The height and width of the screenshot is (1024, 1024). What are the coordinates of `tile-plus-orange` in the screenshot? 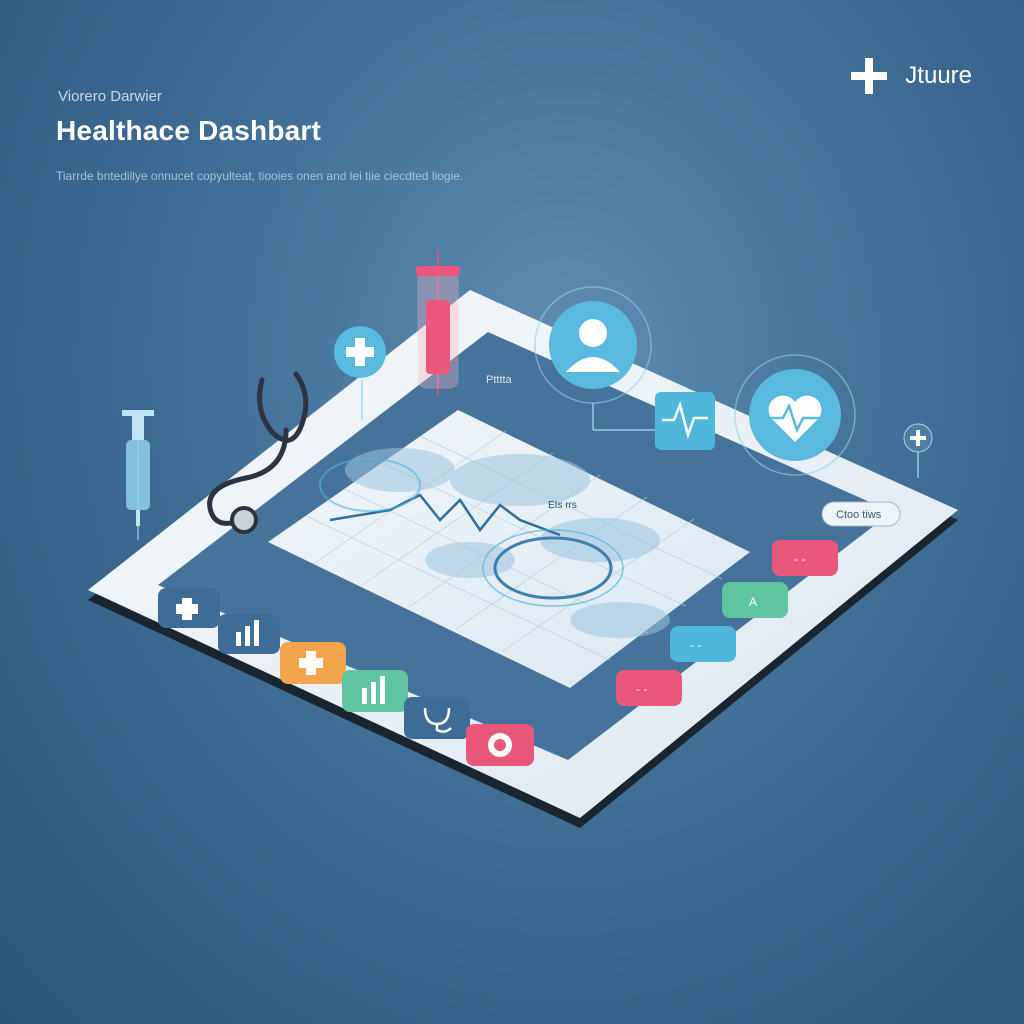 It's located at (313, 663).